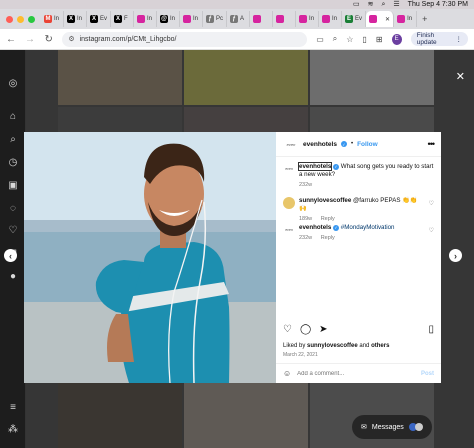  What do you see at coordinates (13, 84) in the screenshot?
I see `instagram-logo-icon: ◎` at bounding box center [13, 84].